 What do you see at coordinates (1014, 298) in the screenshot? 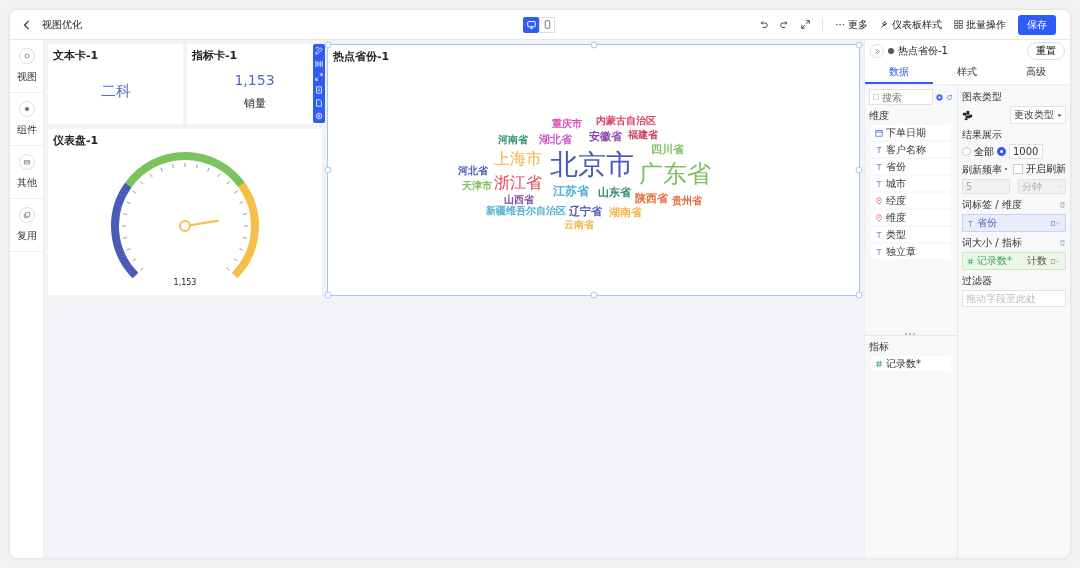
I see `filter-drop-field: 拖动字段至此处` at bounding box center [1014, 298].